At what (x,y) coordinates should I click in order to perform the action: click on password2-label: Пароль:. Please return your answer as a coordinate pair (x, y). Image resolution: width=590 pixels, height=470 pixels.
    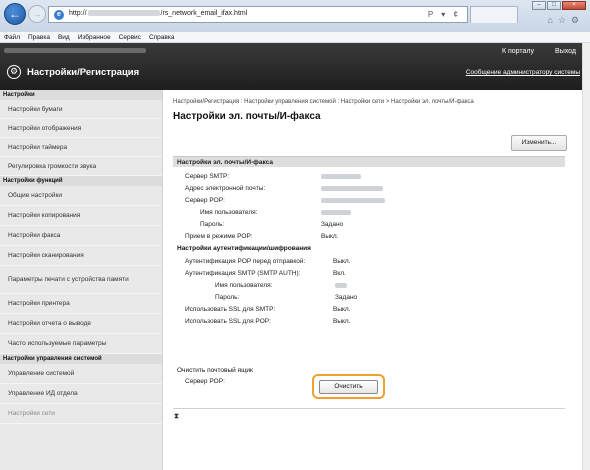
    Looking at the image, I should click on (227, 297).